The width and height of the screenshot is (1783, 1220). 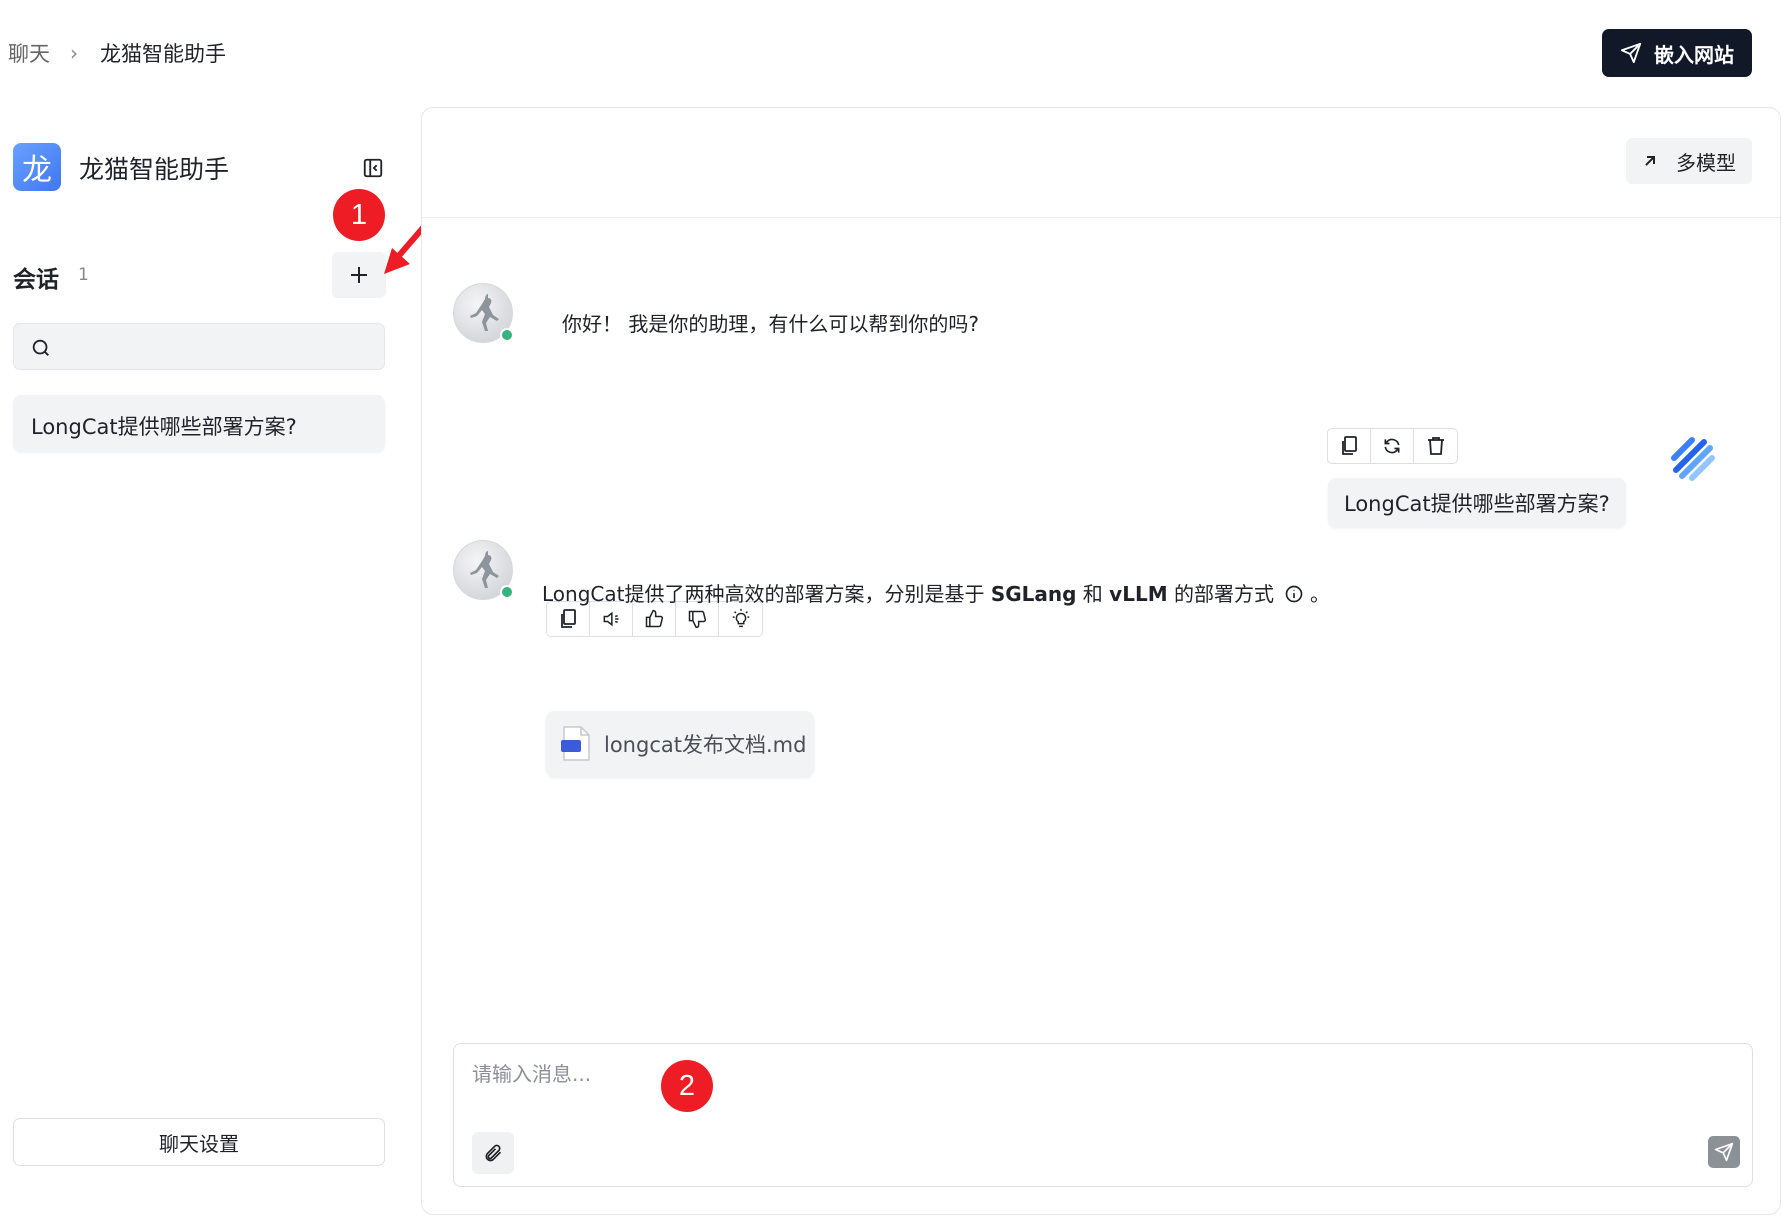 I want to click on plus-icon, so click(x=359, y=275).